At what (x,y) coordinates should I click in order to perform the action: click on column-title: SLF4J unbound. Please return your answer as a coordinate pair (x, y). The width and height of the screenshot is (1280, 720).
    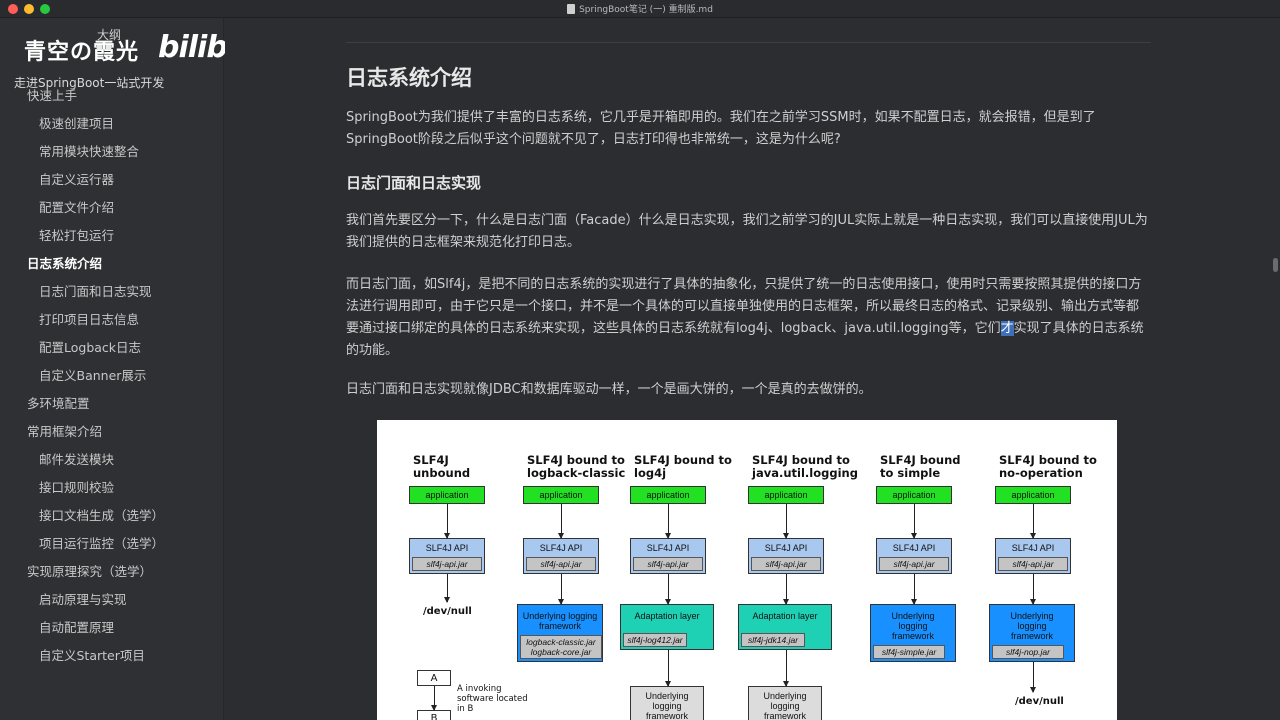
    Looking at the image, I should click on (442, 466).